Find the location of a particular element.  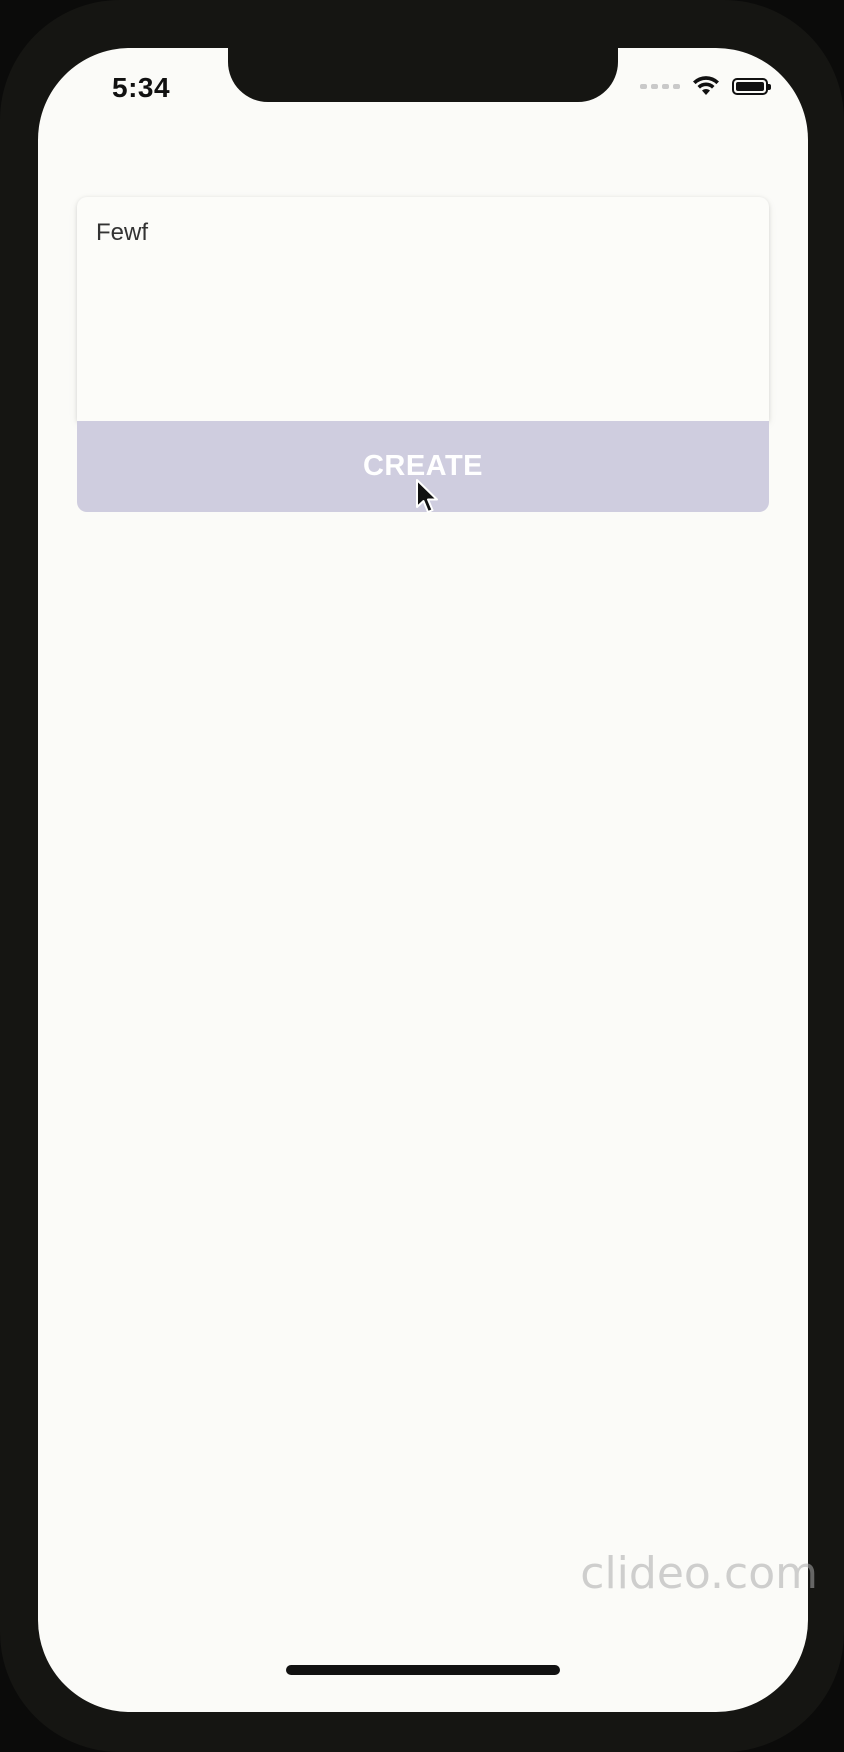

cellular-signal-icon is located at coordinates (660, 86).